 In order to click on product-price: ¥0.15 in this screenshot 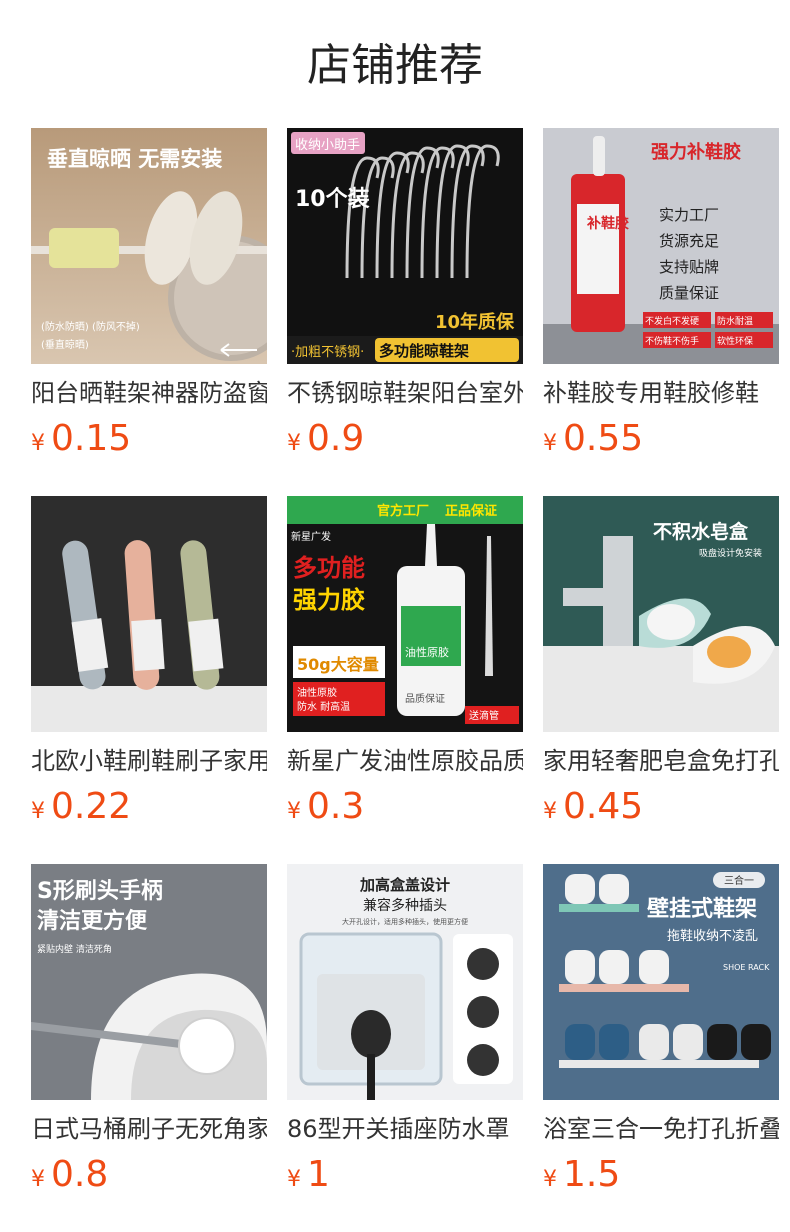, I will do `click(149, 441)`.